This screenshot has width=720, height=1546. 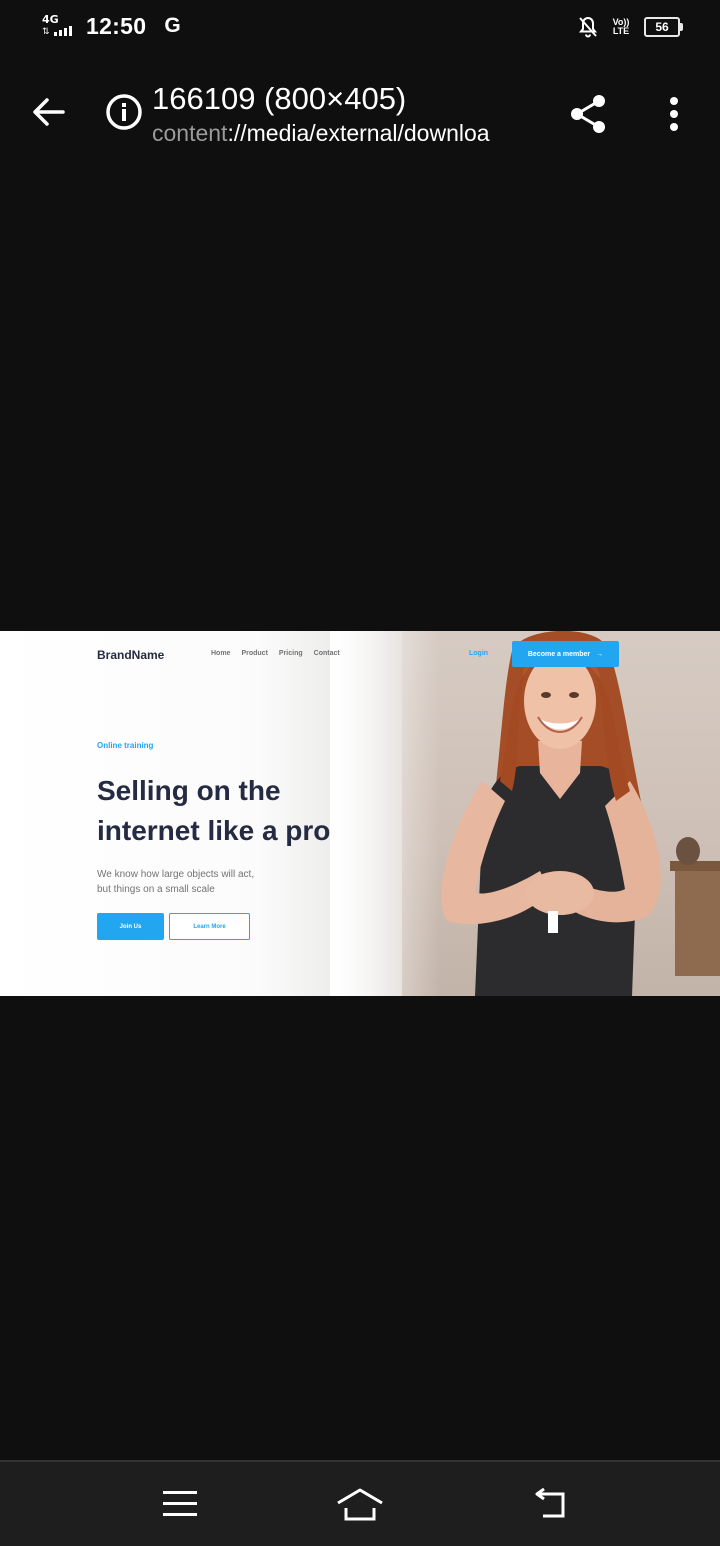 I want to click on arrow-right-icon: →, so click(x=600, y=654).